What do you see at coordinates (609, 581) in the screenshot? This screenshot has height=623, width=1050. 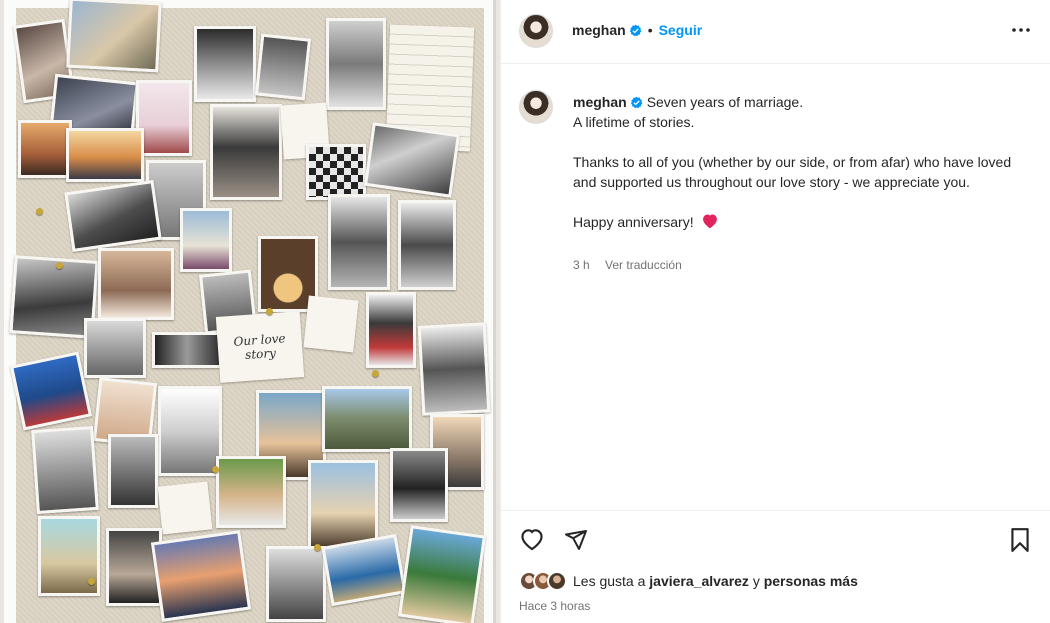 I see `likes-prefix: Les gusta a` at bounding box center [609, 581].